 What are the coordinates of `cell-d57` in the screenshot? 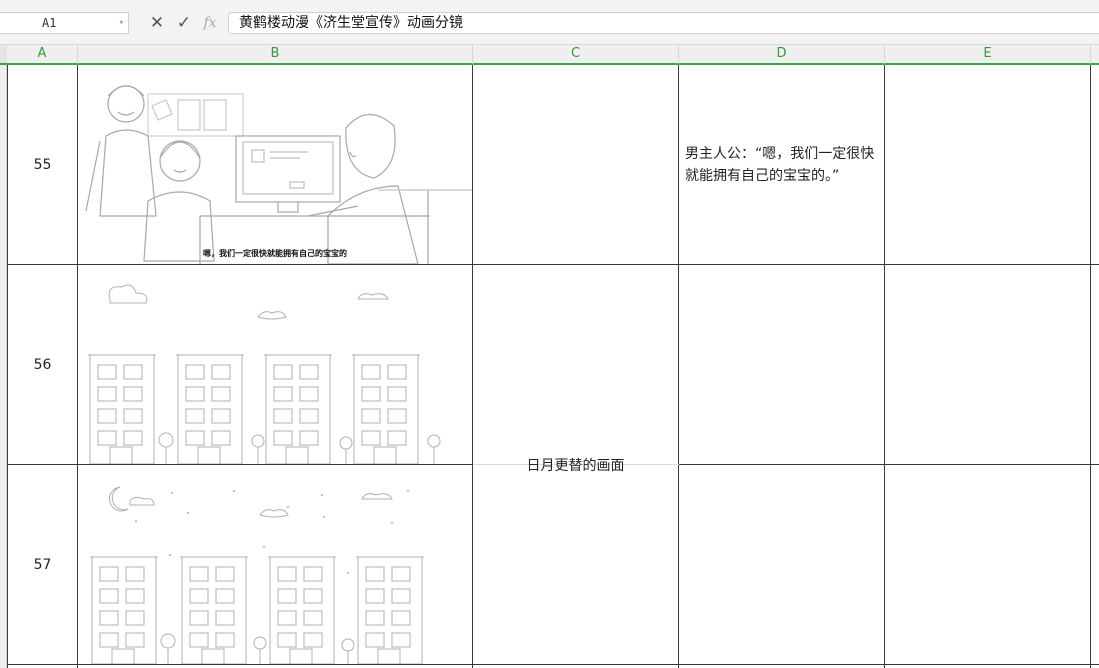 It's located at (781, 564).